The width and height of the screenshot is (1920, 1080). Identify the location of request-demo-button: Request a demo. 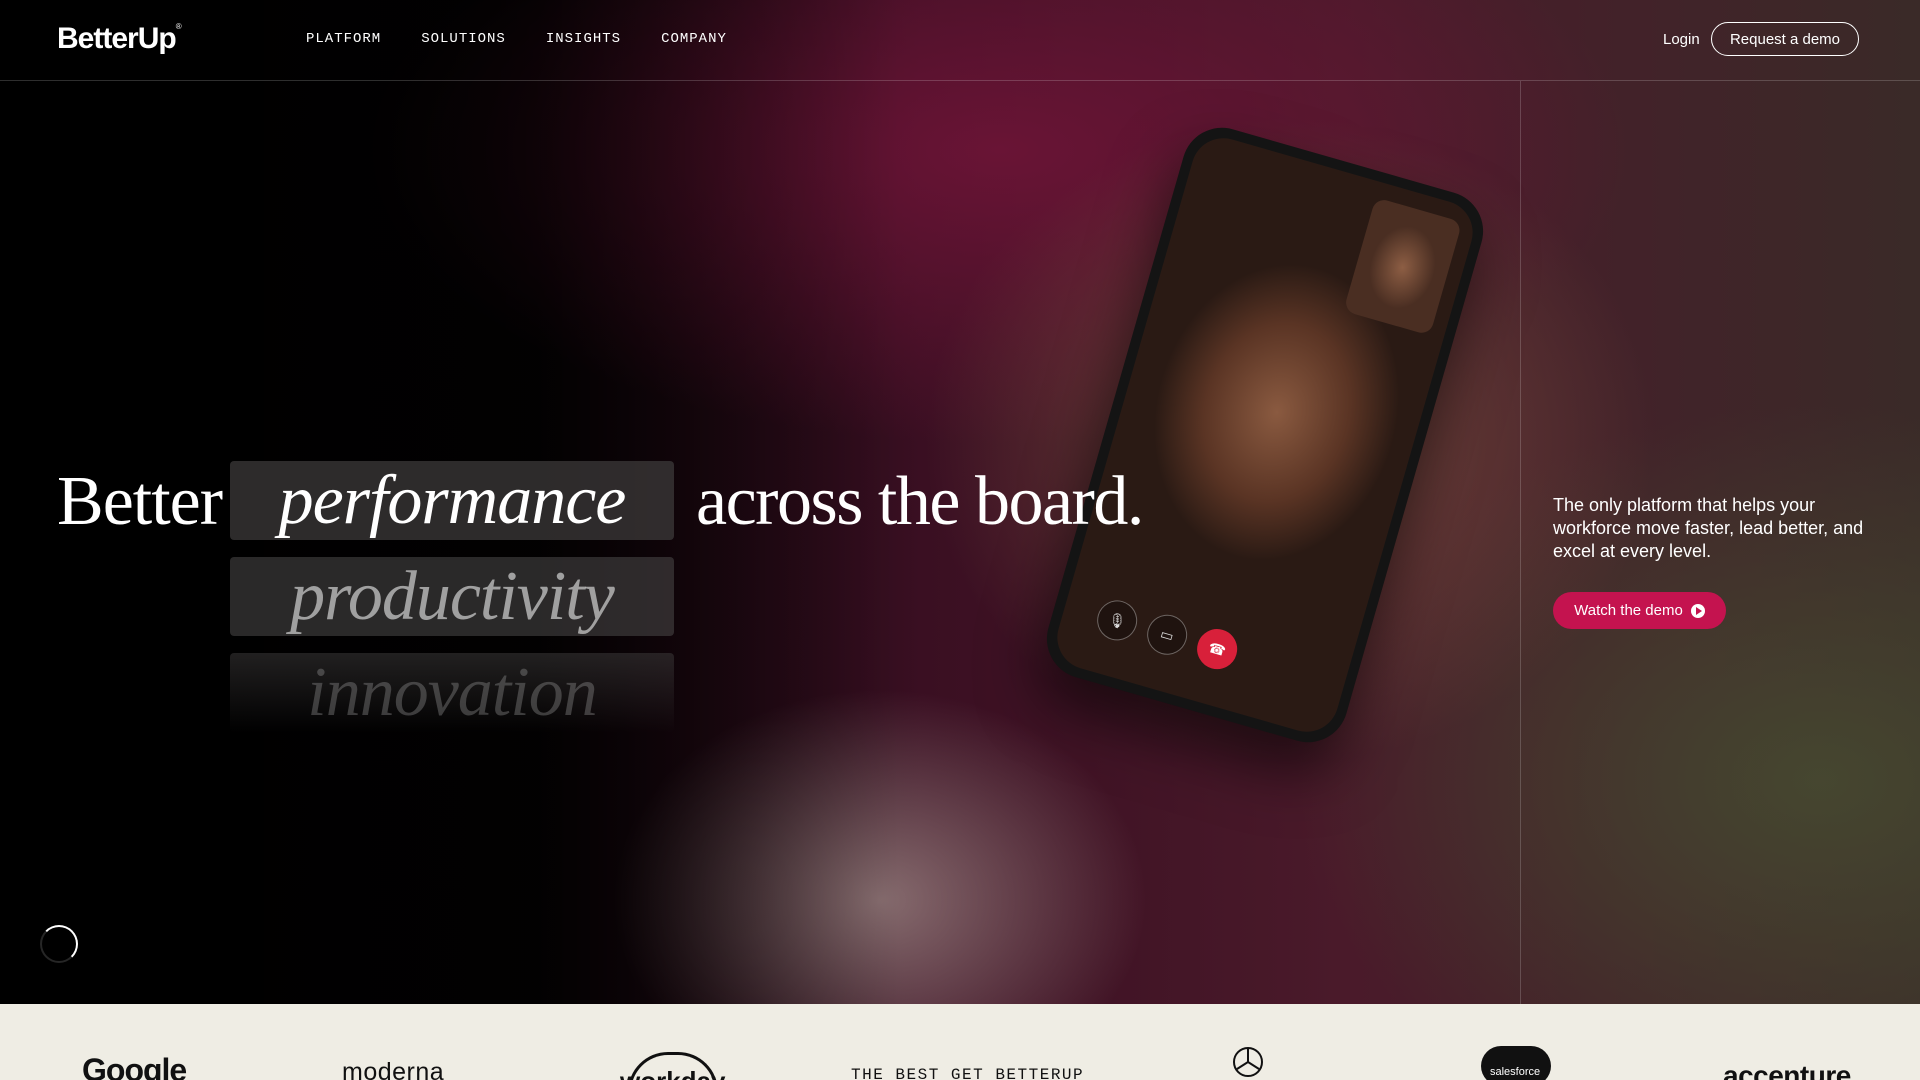
(1785, 39).